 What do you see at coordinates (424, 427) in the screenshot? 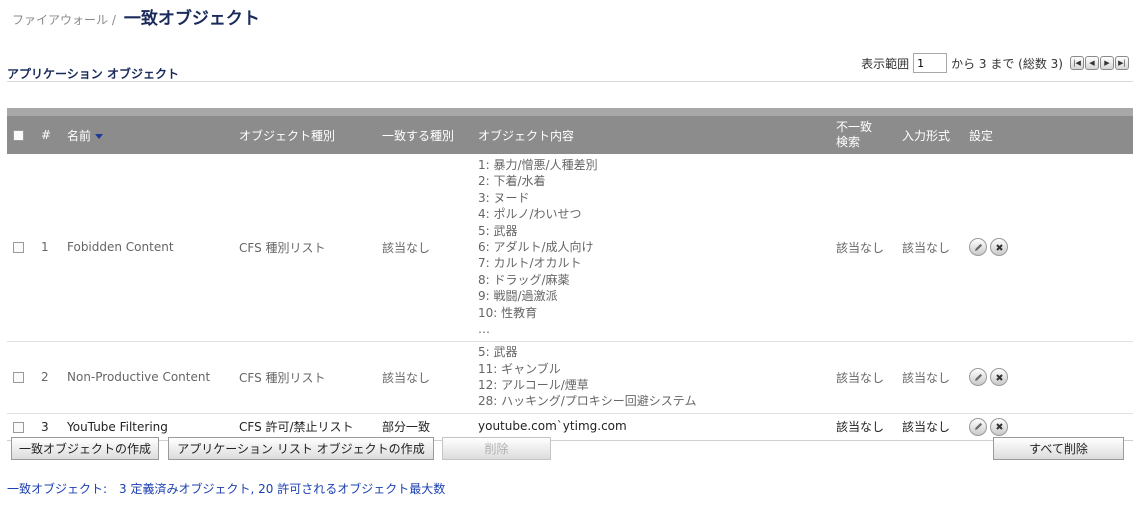
I see `row-match-type: 部分一致` at bounding box center [424, 427].